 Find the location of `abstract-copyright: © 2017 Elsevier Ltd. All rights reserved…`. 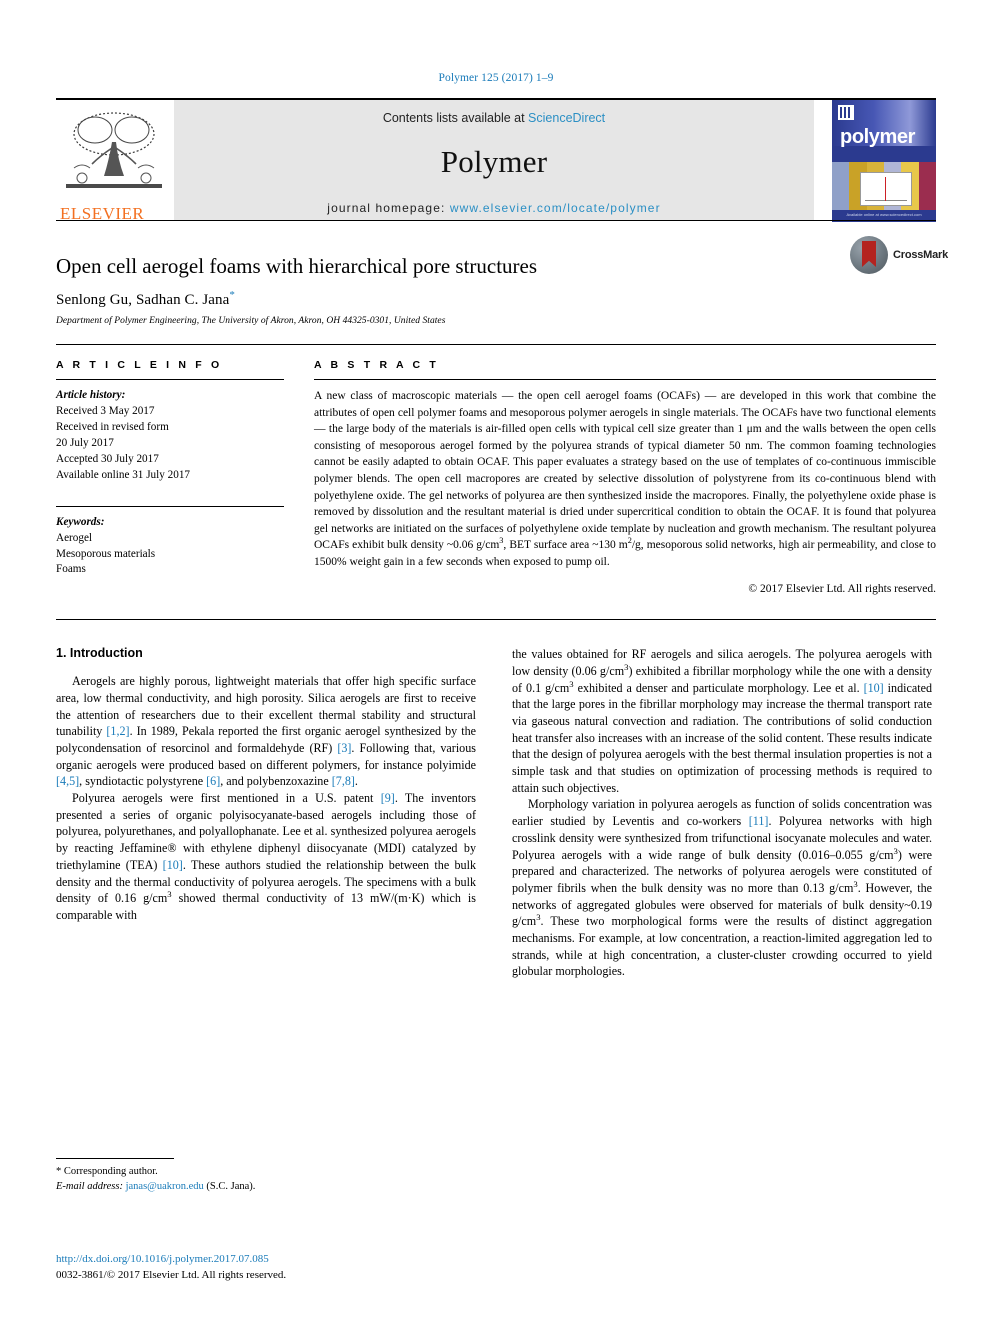

abstract-copyright: © 2017 Elsevier Ltd. All rights reserved… is located at coordinates (842, 589).